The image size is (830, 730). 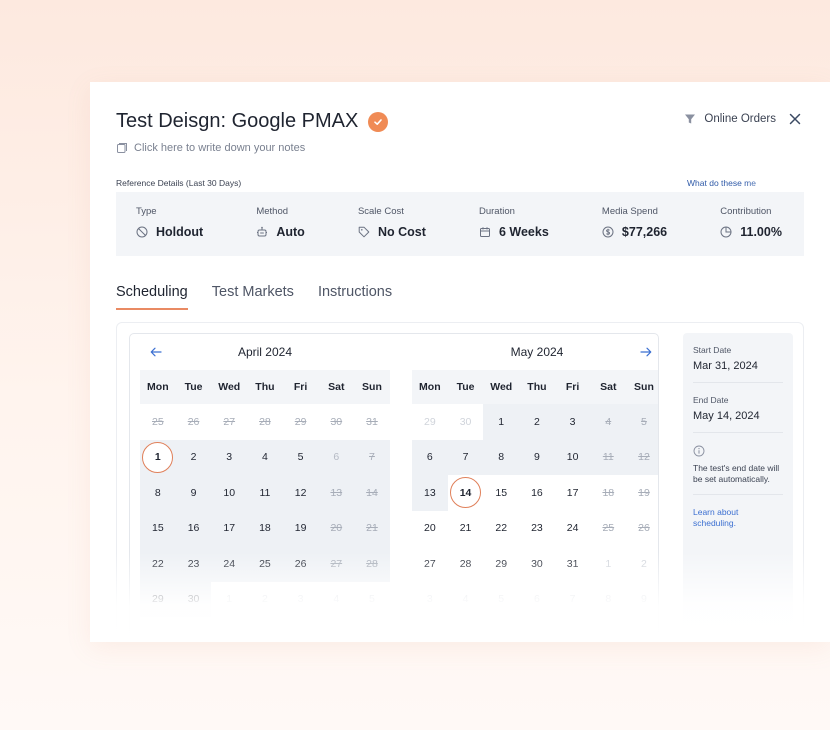 What do you see at coordinates (738, 408) in the screenshot?
I see `end-date-block: End Date May 14, 2024` at bounding box center [738, 408].